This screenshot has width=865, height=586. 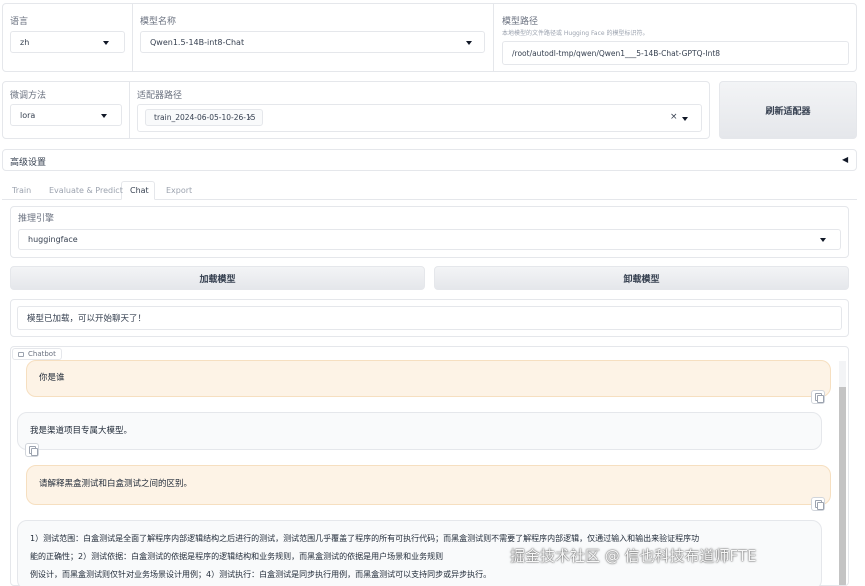 I want to click on refresh-adapters-button: 刷新适配器, so click(x=788, y=110).